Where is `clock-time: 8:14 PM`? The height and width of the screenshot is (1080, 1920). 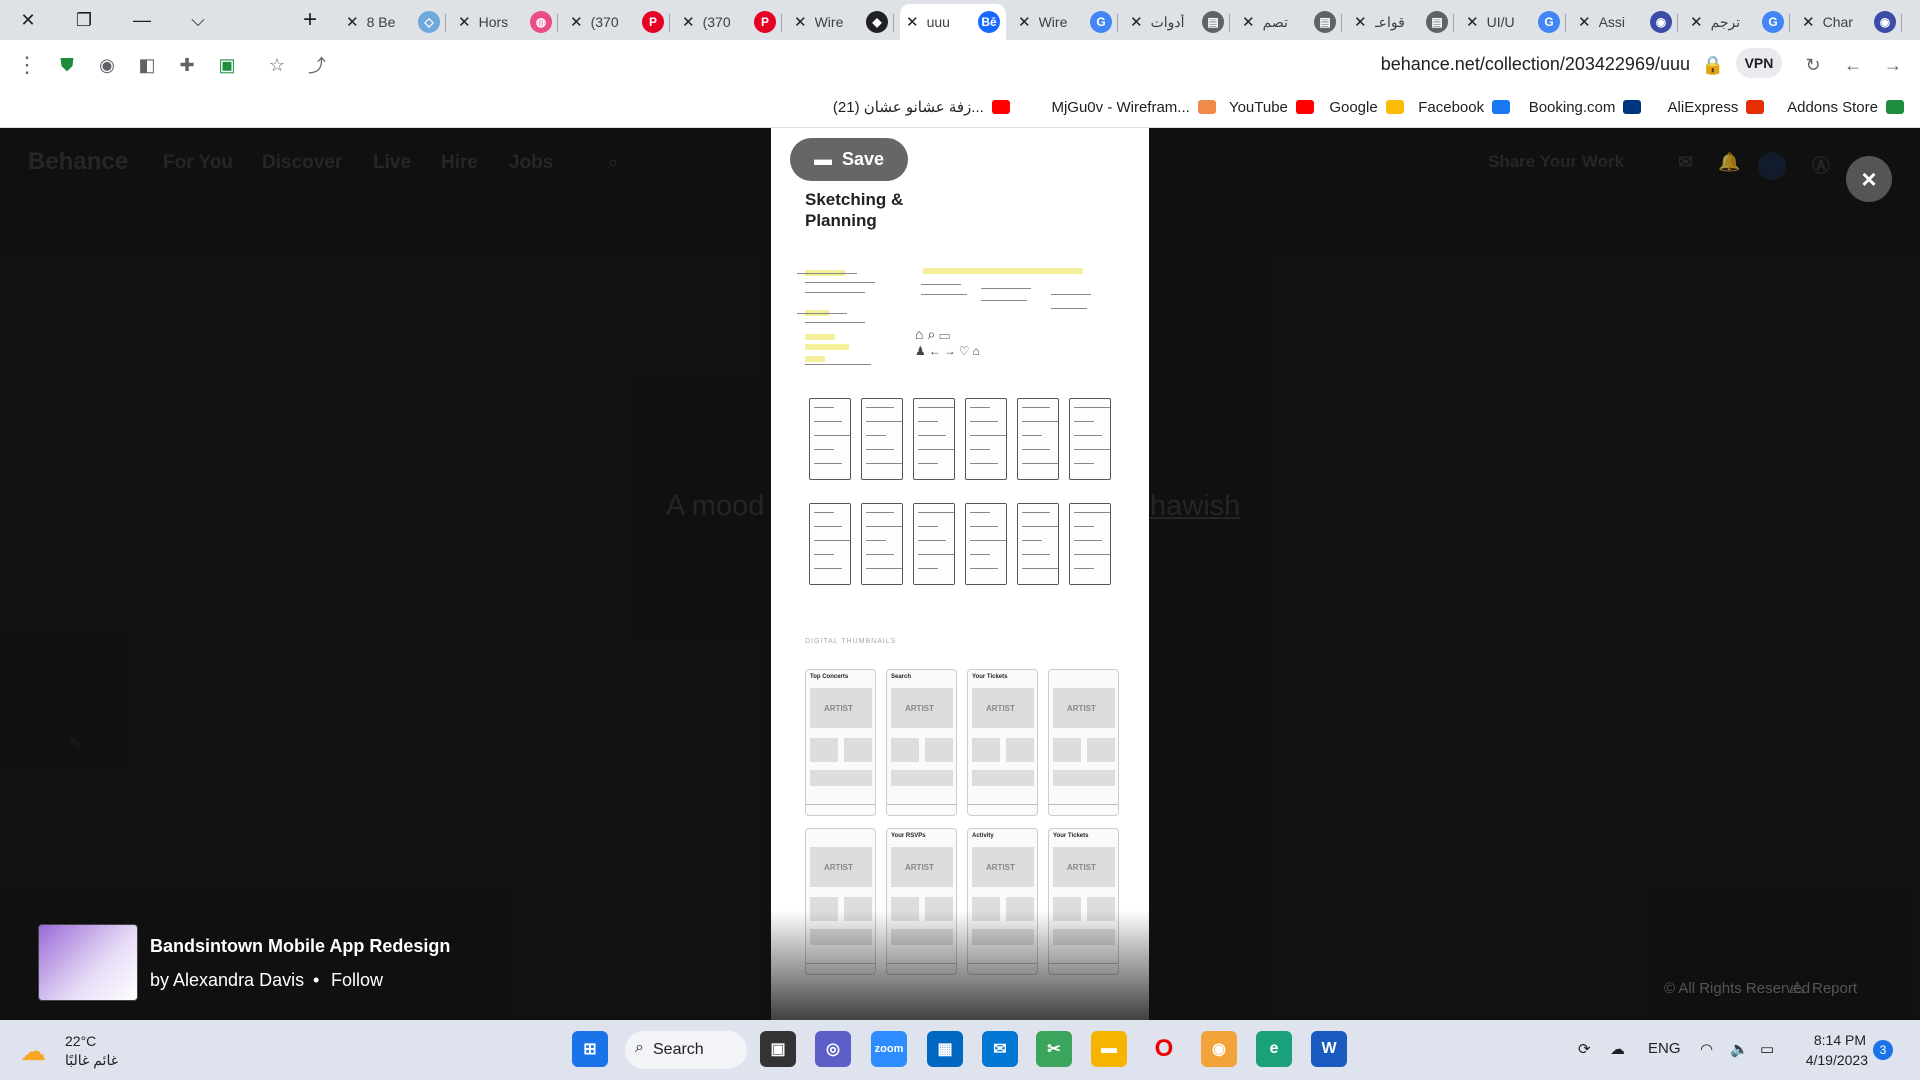
clock-time: 8:14 PM is located at coordinates (1833, 1040).